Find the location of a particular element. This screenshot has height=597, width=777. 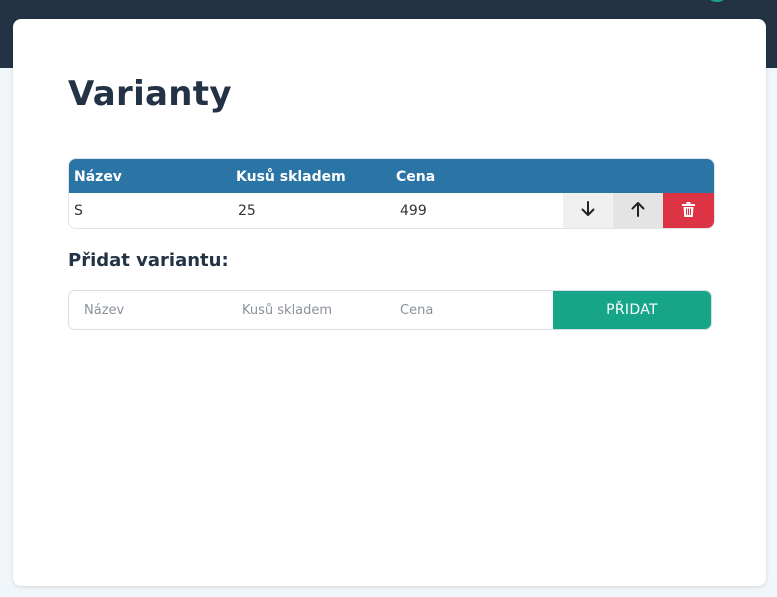

cell-price: 499 is located at coordinates (413, 211).